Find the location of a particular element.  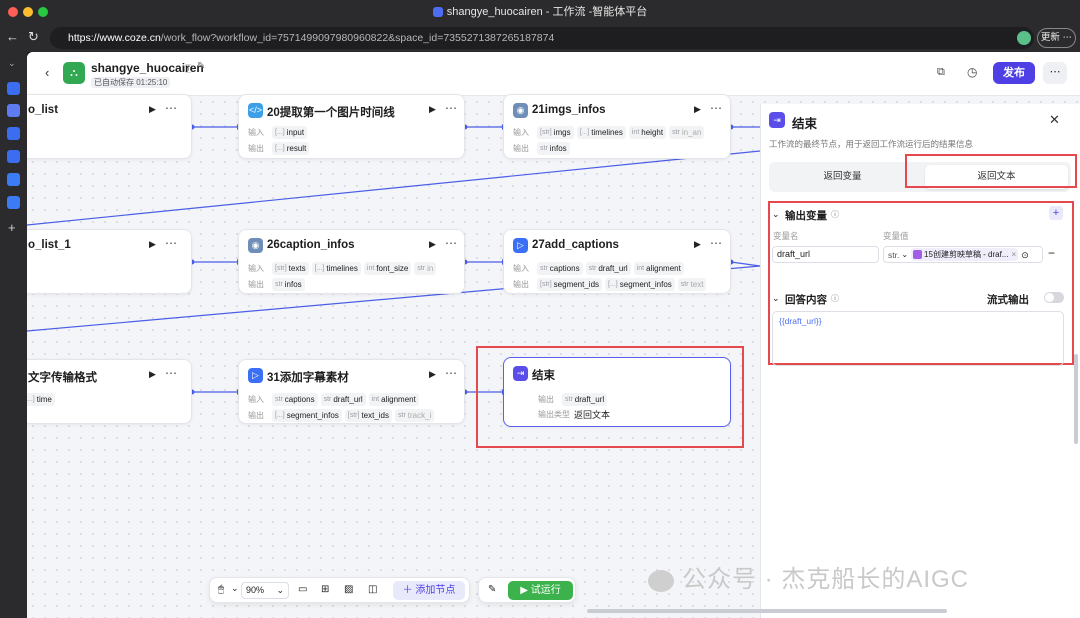

reference-tag: 15创建剪映草稿 - draf... × is located at coordinates (965, 254).